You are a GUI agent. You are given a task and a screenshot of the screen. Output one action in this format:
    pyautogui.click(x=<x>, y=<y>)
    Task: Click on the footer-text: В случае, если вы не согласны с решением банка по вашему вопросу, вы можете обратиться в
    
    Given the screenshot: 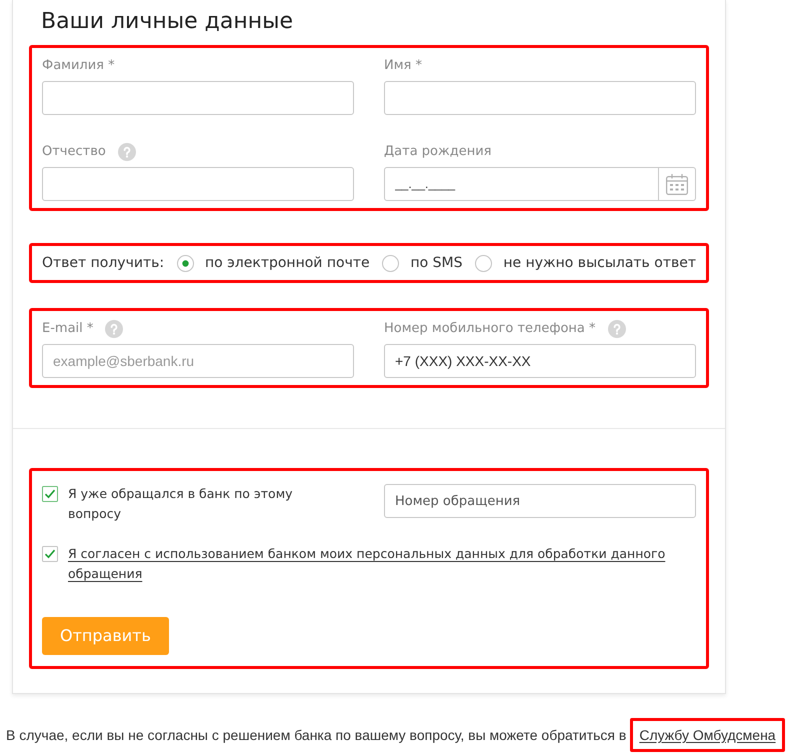 What is the action you would take?
    pyautogui.click(x=316, y=735)
    